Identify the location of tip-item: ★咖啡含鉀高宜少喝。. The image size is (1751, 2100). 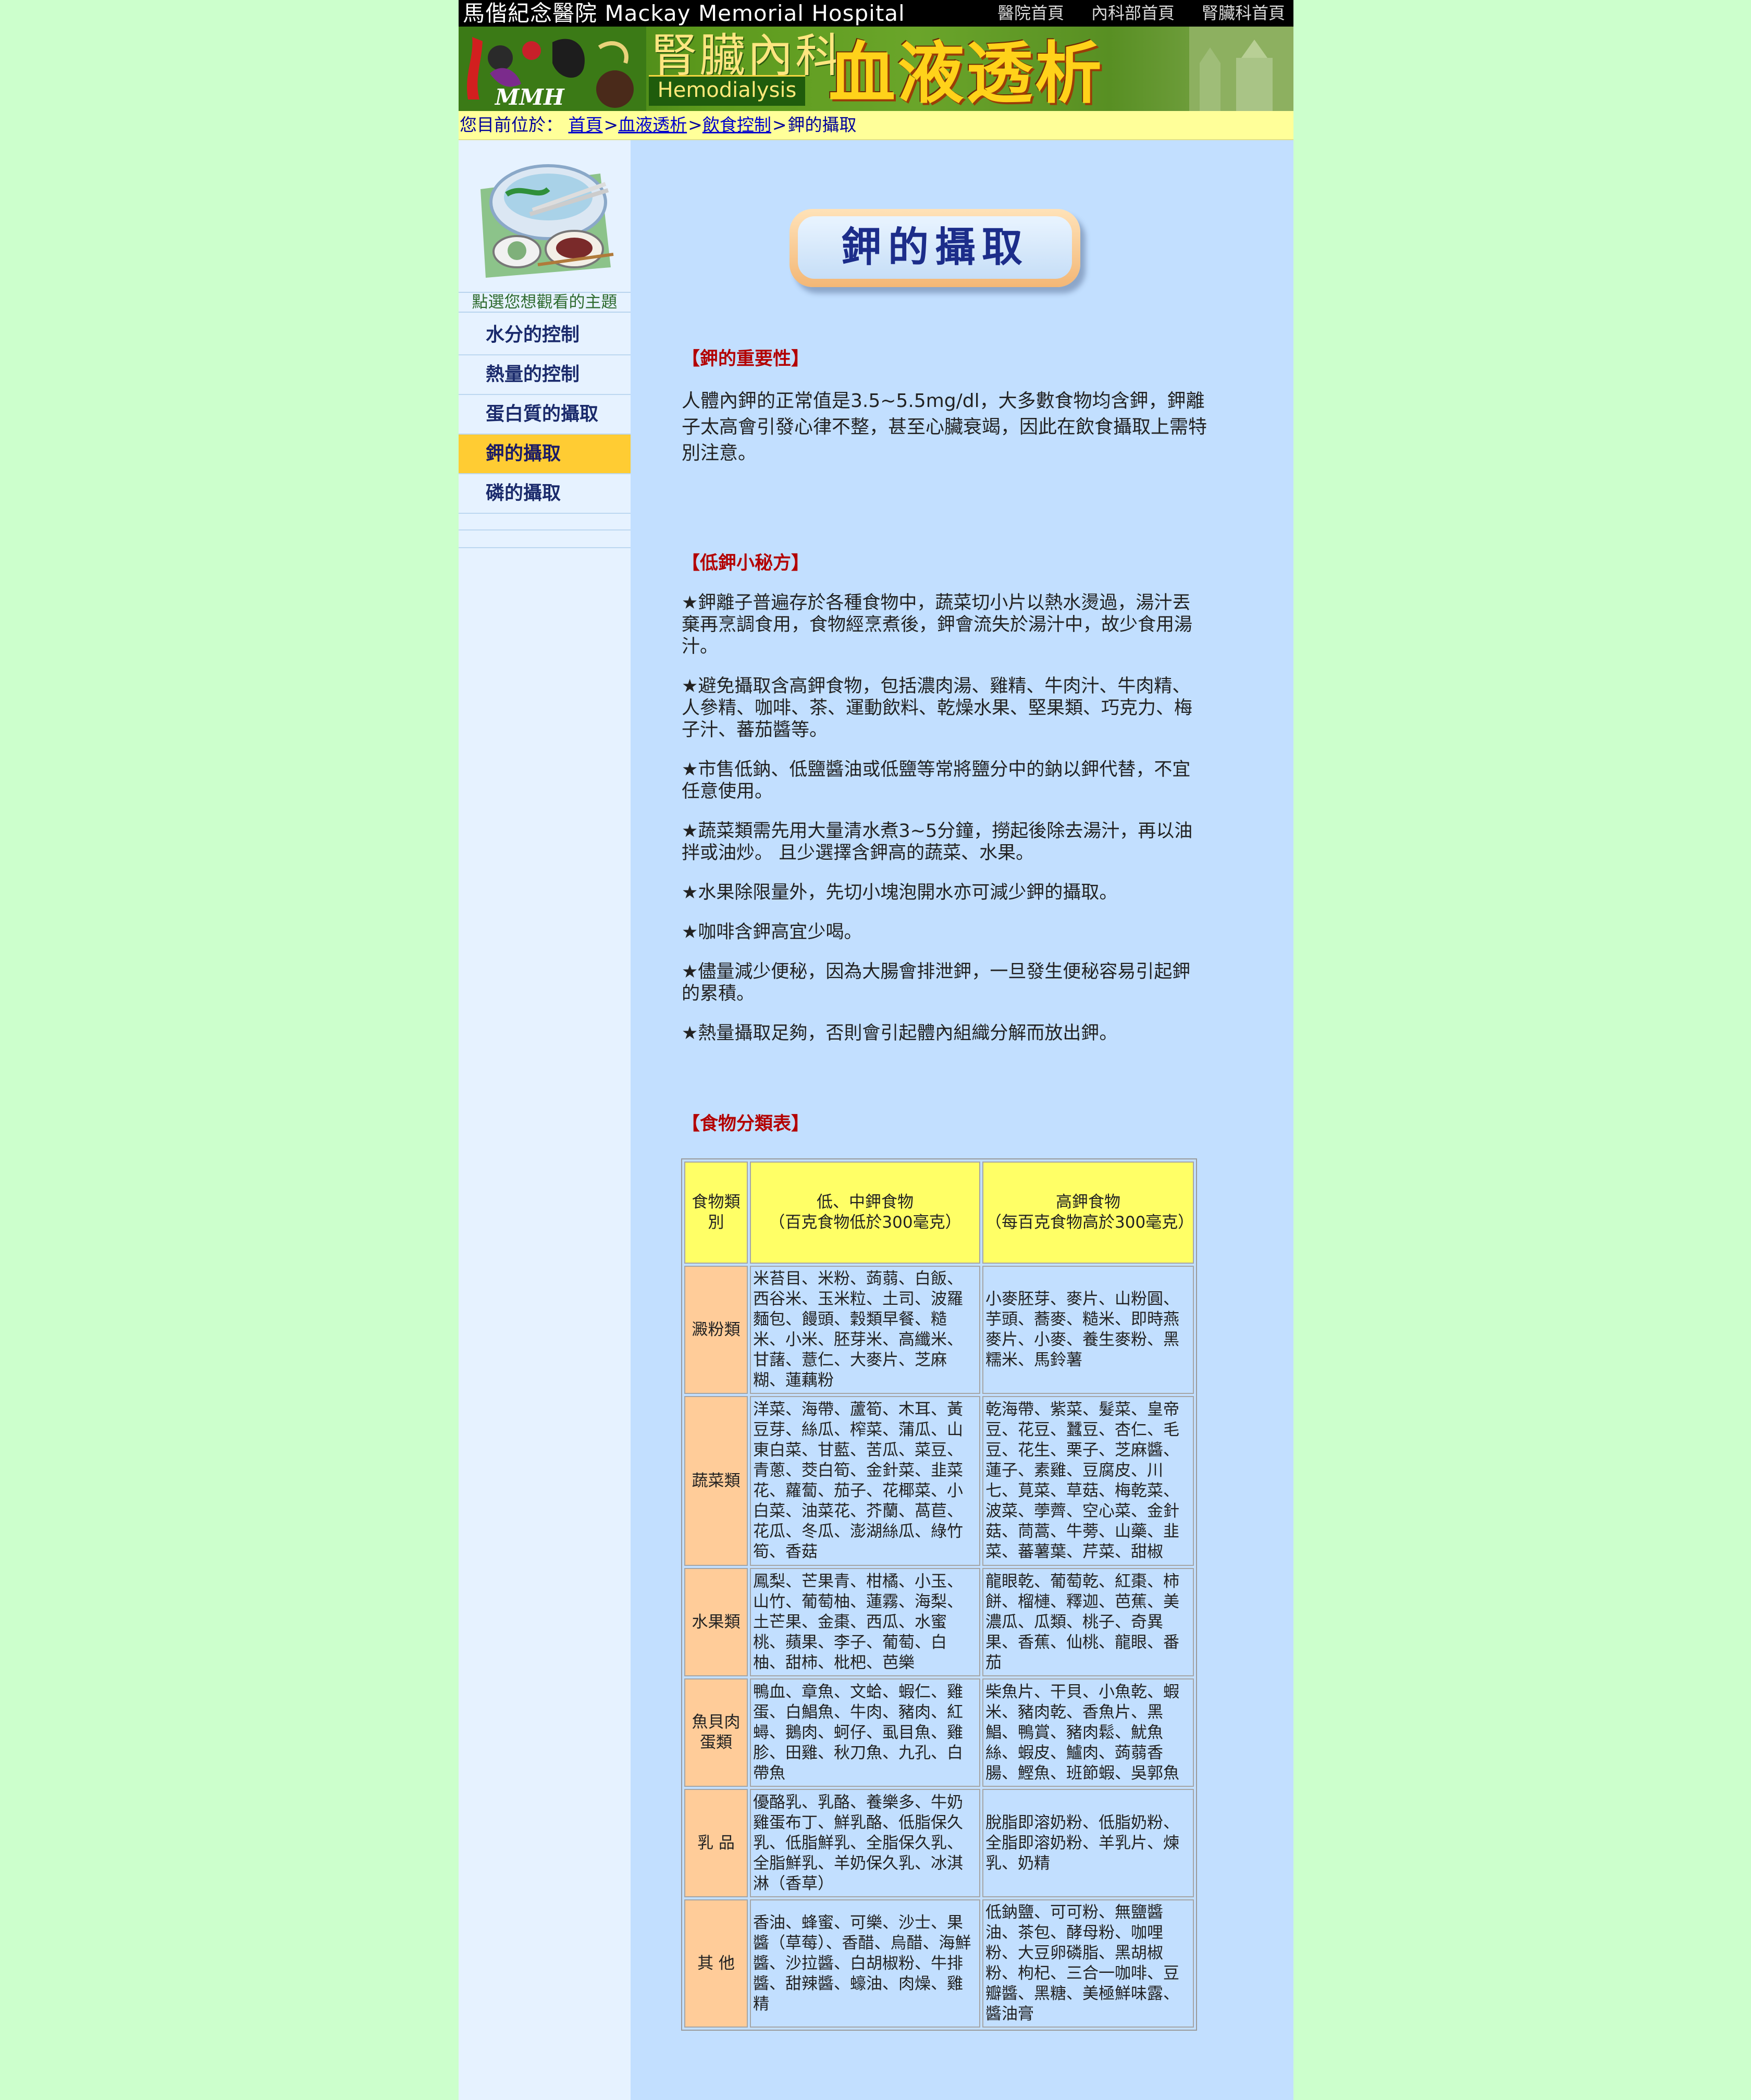
(772, 933).